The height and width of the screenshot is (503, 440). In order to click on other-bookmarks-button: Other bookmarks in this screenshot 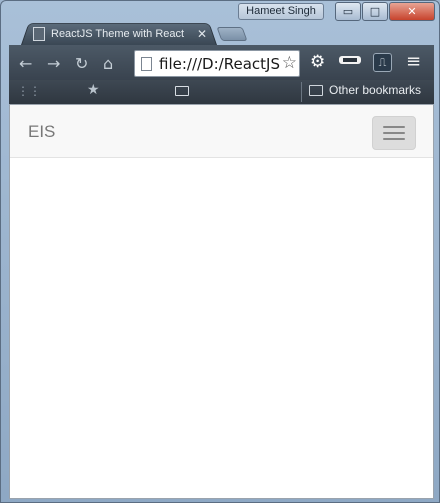, I will do `click(365, 90)`.